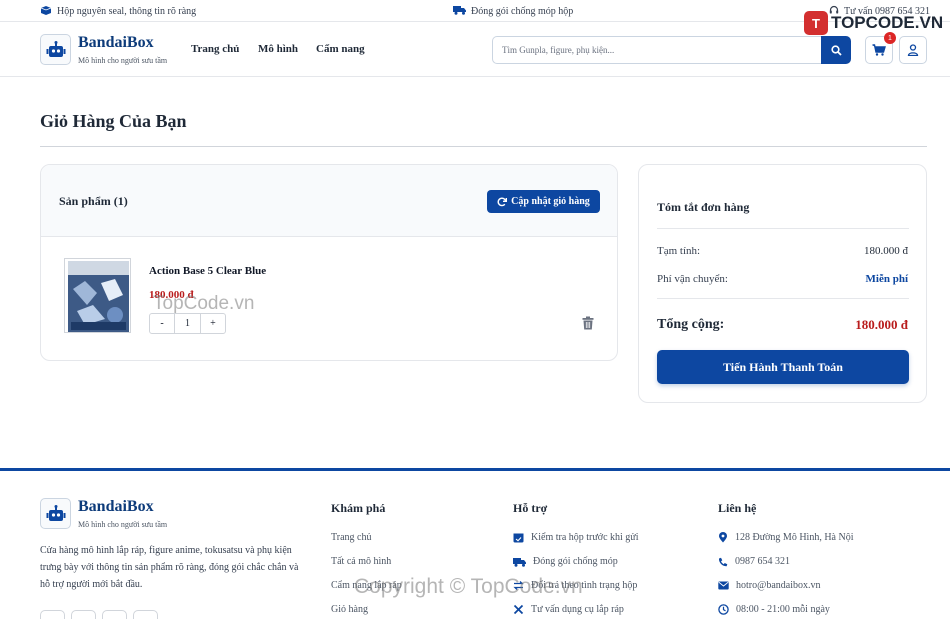 This screenshot has width=950, height=619. Describe the element at coordinates (703, 207) in the screenshot. I see `summary-title: Tóm tắt đơn hàng` at that location.